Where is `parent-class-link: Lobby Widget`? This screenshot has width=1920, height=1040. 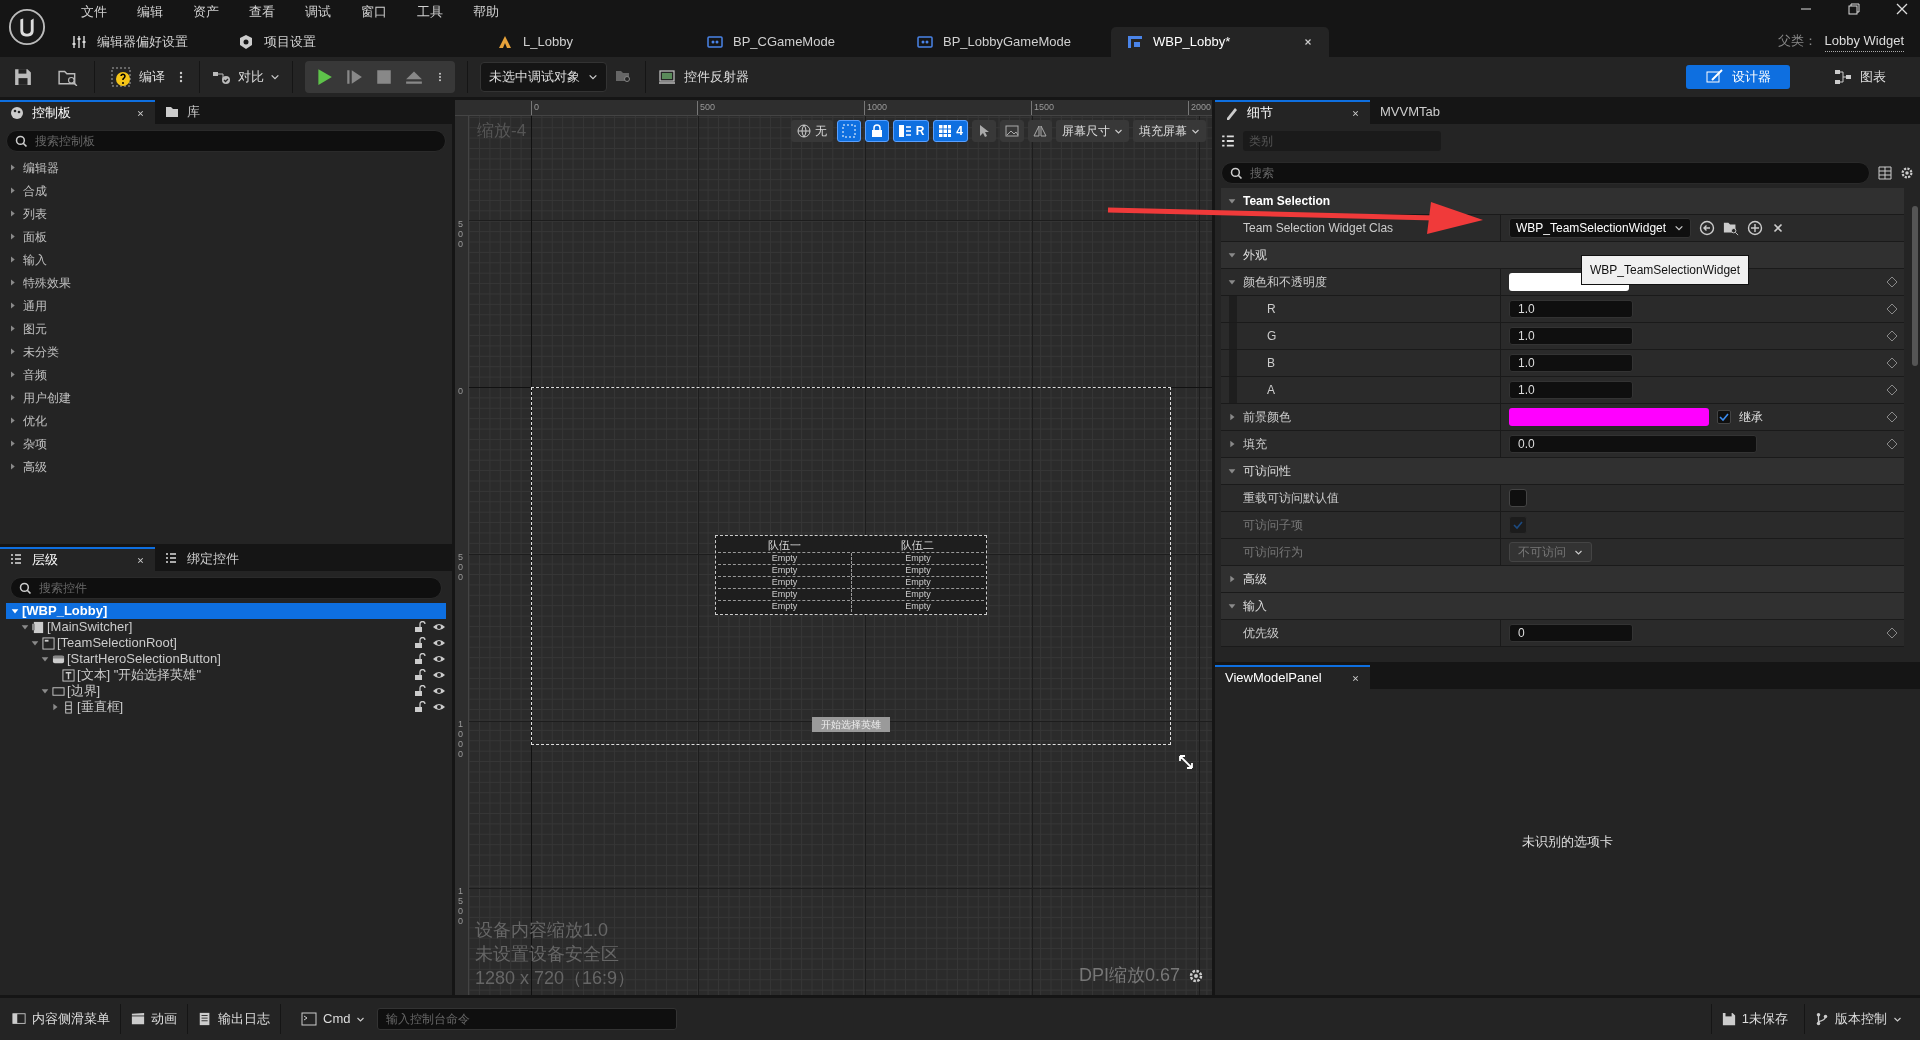
parent-class-link: Lobby Widget is located at coordinates (1864, 41).